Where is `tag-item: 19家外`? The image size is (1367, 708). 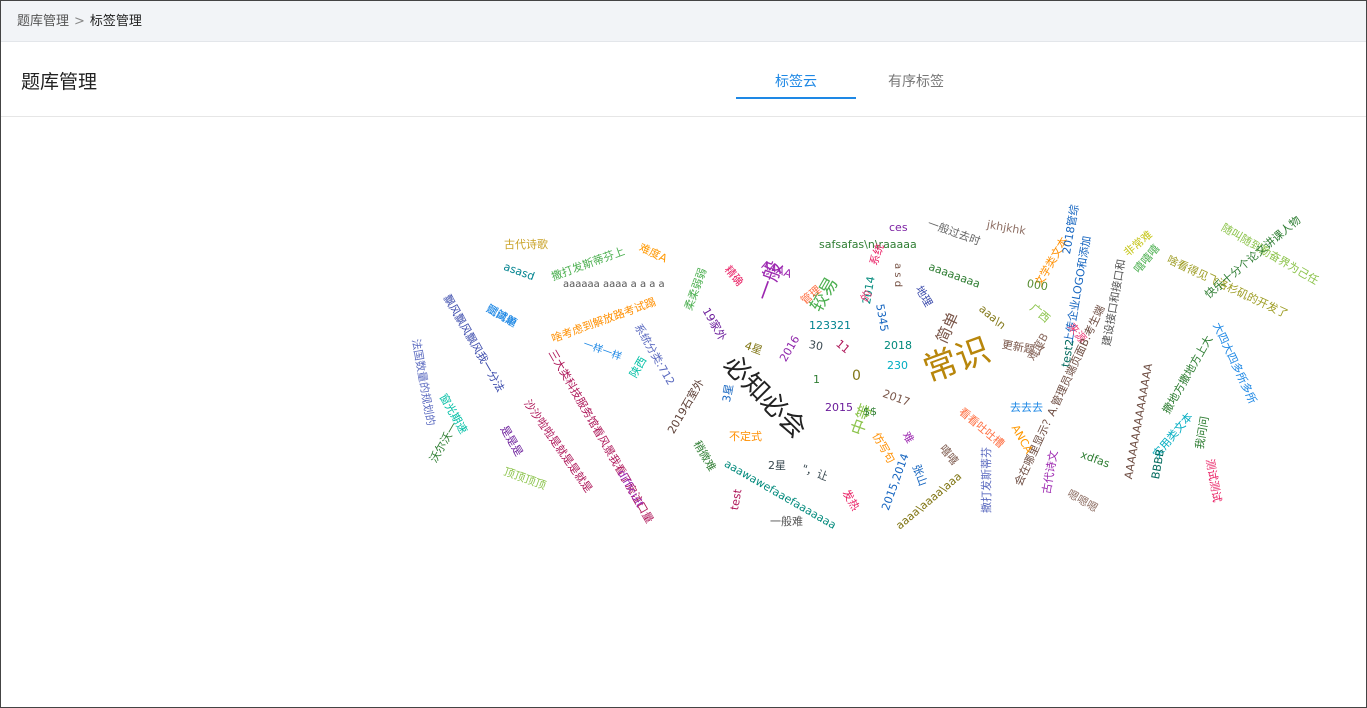
tag-item: 19家外 is located at coordinates (714, 325).